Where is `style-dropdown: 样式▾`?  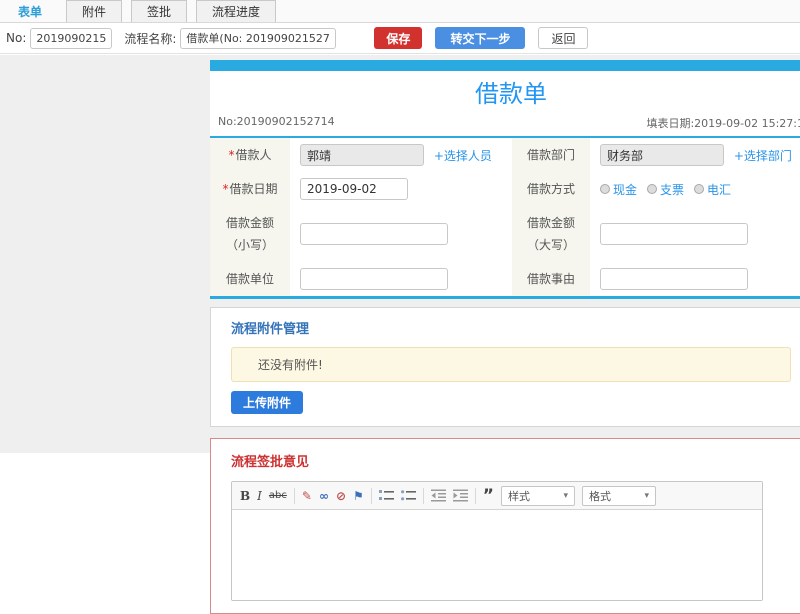
style-dropdown: 样式▾ is located at coordinates (538, 496).